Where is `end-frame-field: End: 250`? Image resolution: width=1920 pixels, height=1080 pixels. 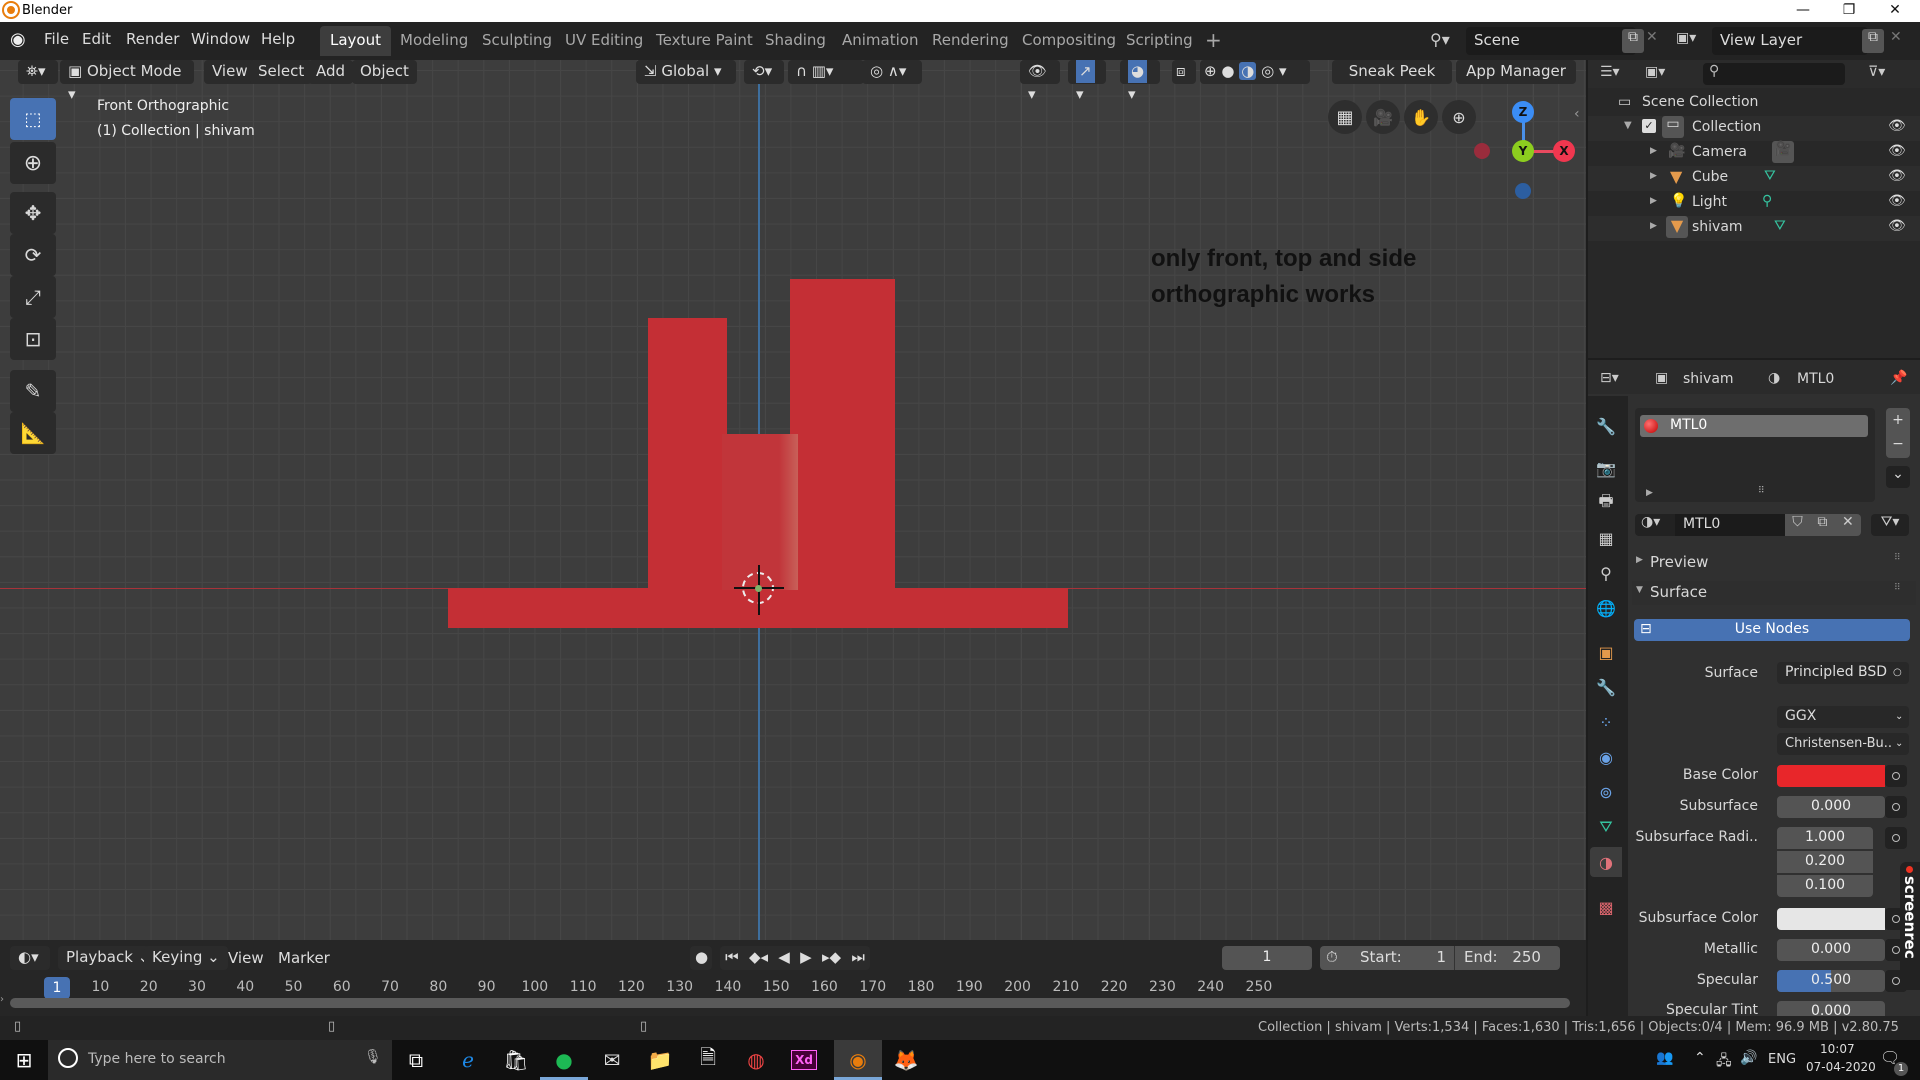
end-frame-field: End: 250 is located at coordinates (1509, 957).